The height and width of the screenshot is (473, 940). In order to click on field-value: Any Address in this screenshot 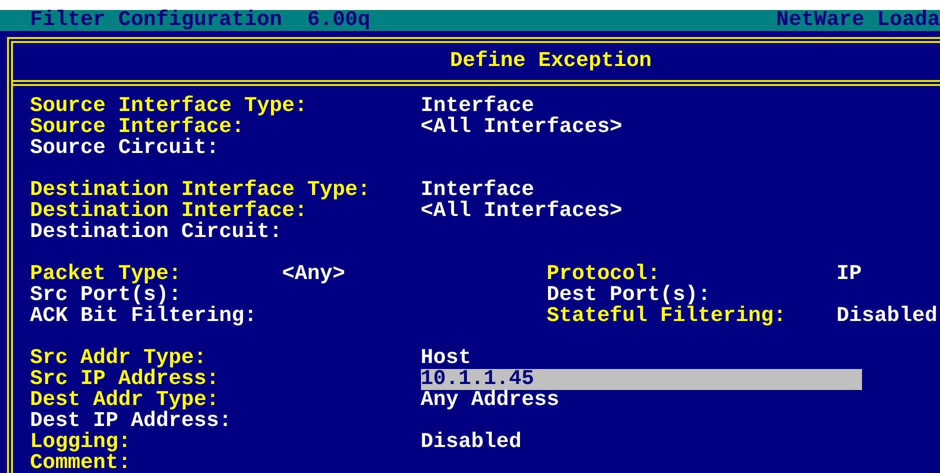, I will do `click(641, 400)`.